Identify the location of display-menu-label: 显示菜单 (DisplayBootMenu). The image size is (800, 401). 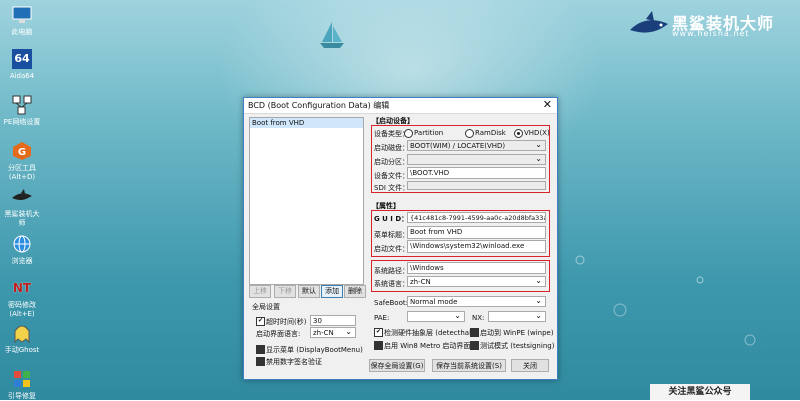
(314, 350).